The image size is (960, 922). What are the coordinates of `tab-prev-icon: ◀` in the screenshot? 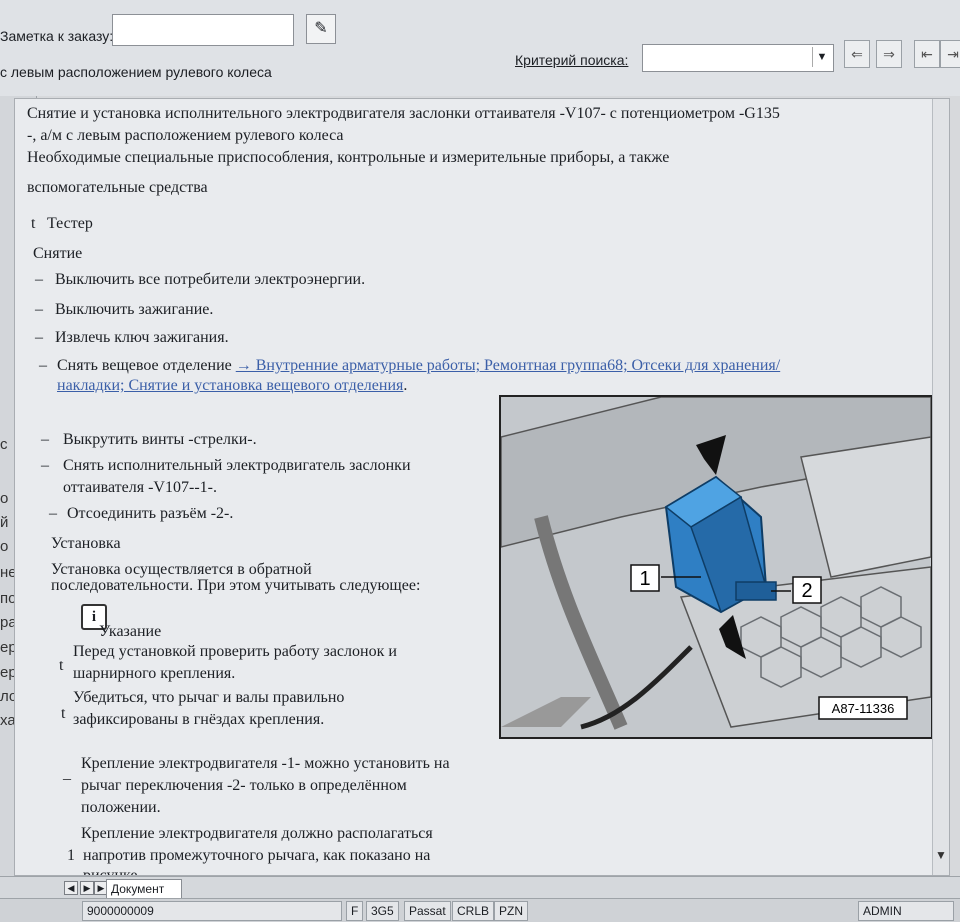 It's located at (71, 888).